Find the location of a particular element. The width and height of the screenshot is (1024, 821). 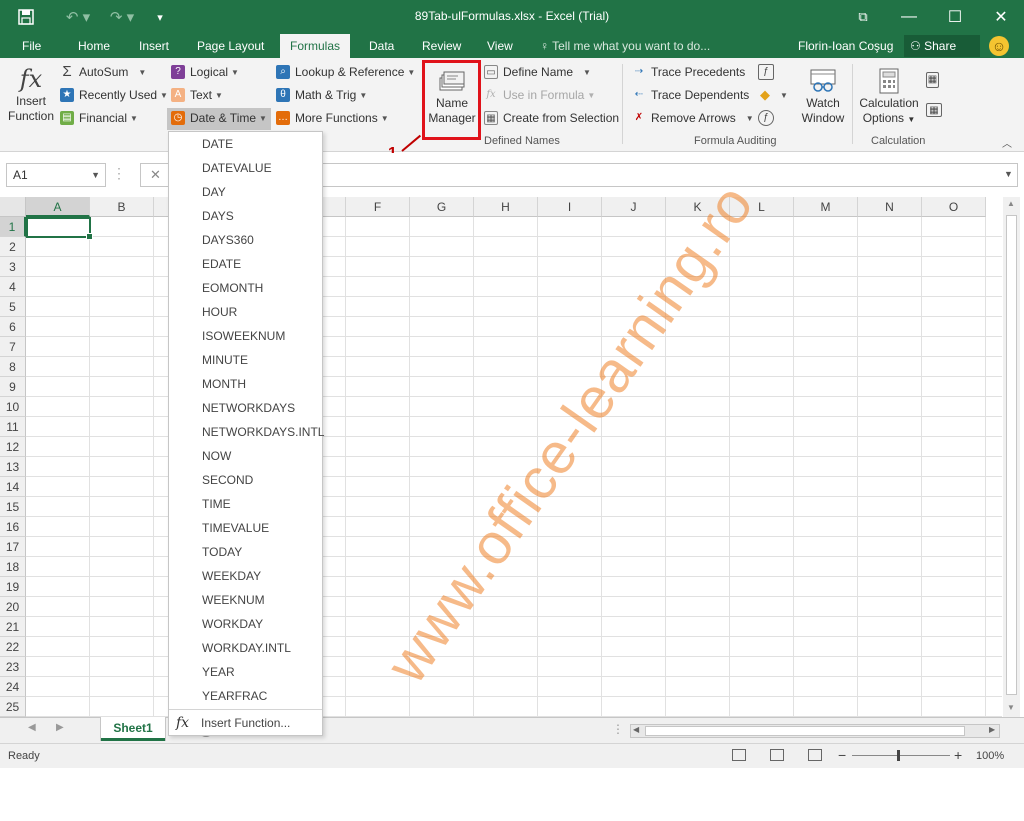

row-header-14: 14 is located at coordinates (13, 487).